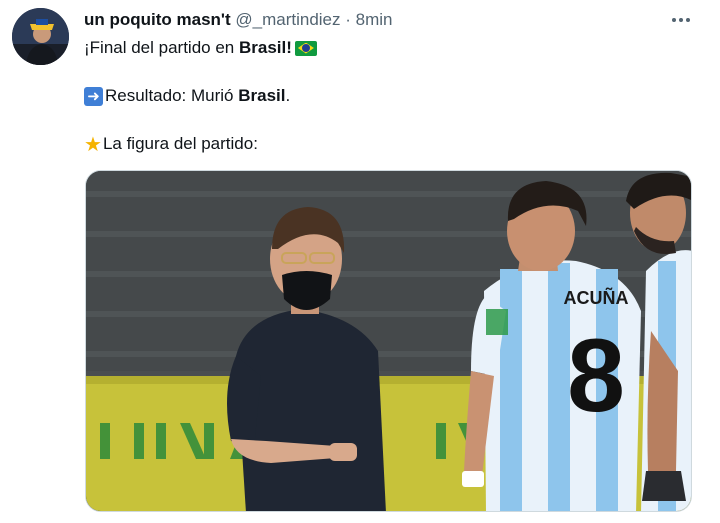 The image size is (720, 523). I want to click on more-horizontal-icon, so click(681, 20).